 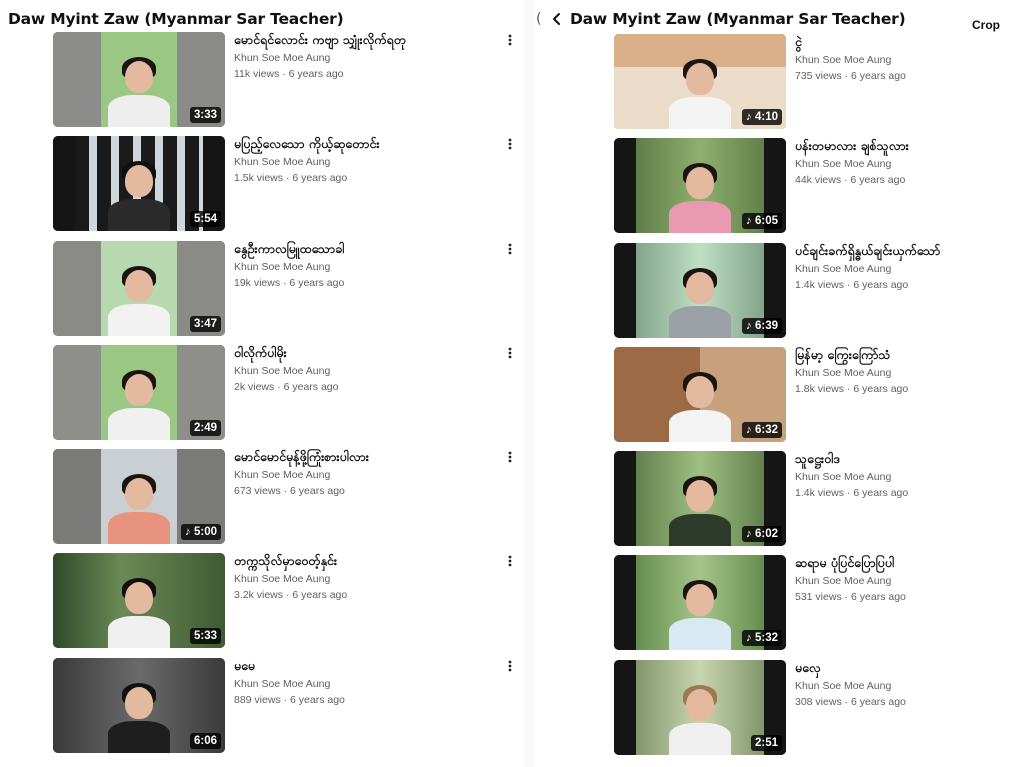 I want to click on video-title: မပြည့်လေသော ကိုယ့်ဆုတောင်း, so click(x=369, y=144).